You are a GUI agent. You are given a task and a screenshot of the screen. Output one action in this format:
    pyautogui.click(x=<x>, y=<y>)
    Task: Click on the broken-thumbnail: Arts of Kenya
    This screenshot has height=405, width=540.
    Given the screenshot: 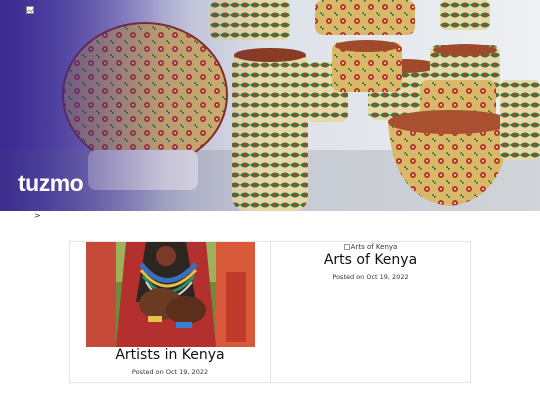 What is the action you would take?
    pyautogui.click(x=370, y=247)
    